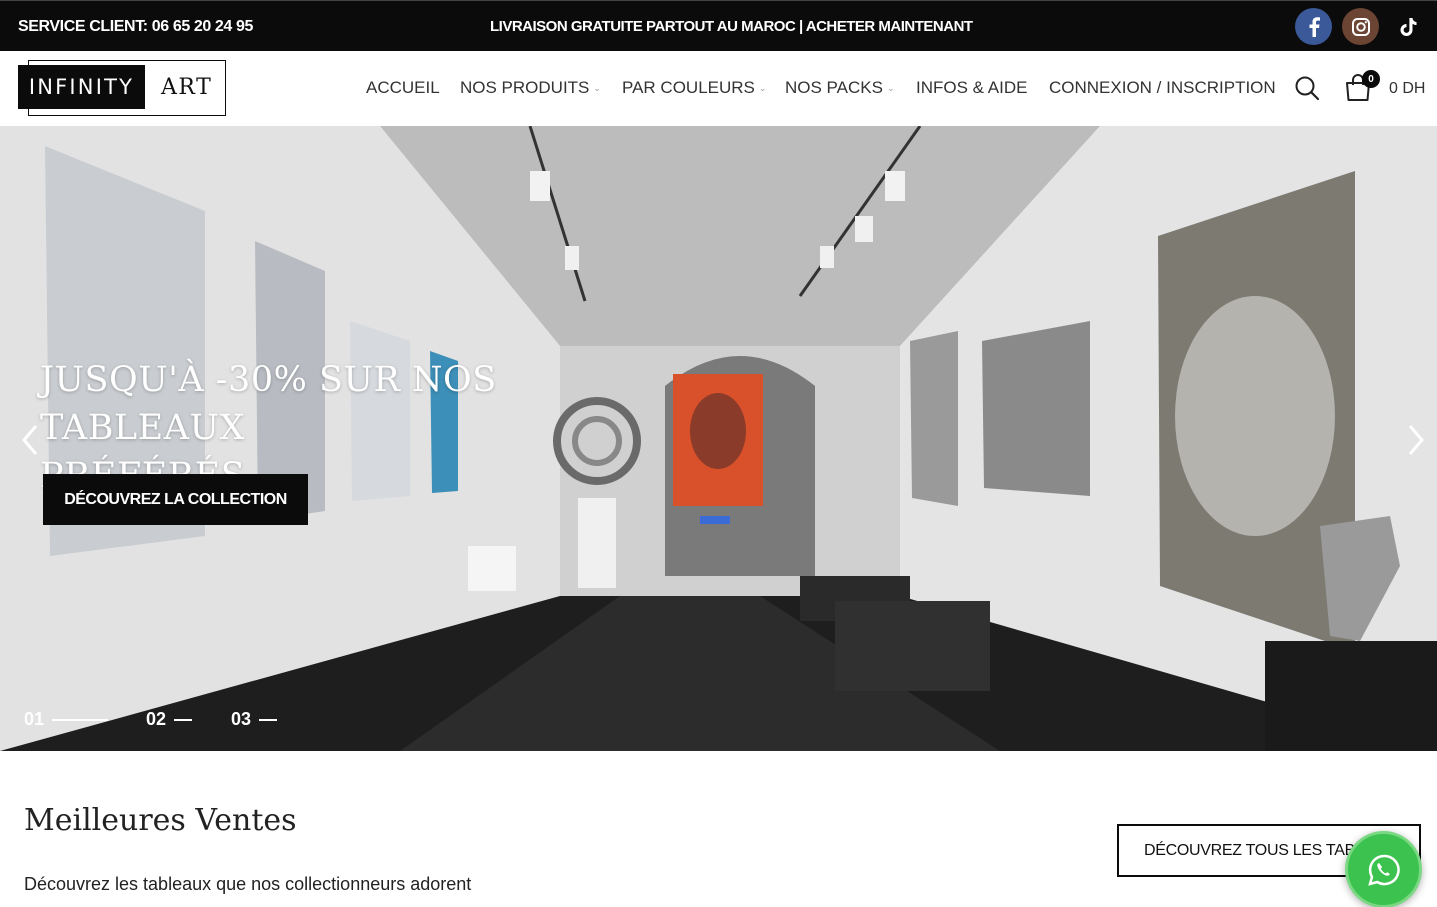  I want to click on whatsapp-icon, so click(1383, 870).